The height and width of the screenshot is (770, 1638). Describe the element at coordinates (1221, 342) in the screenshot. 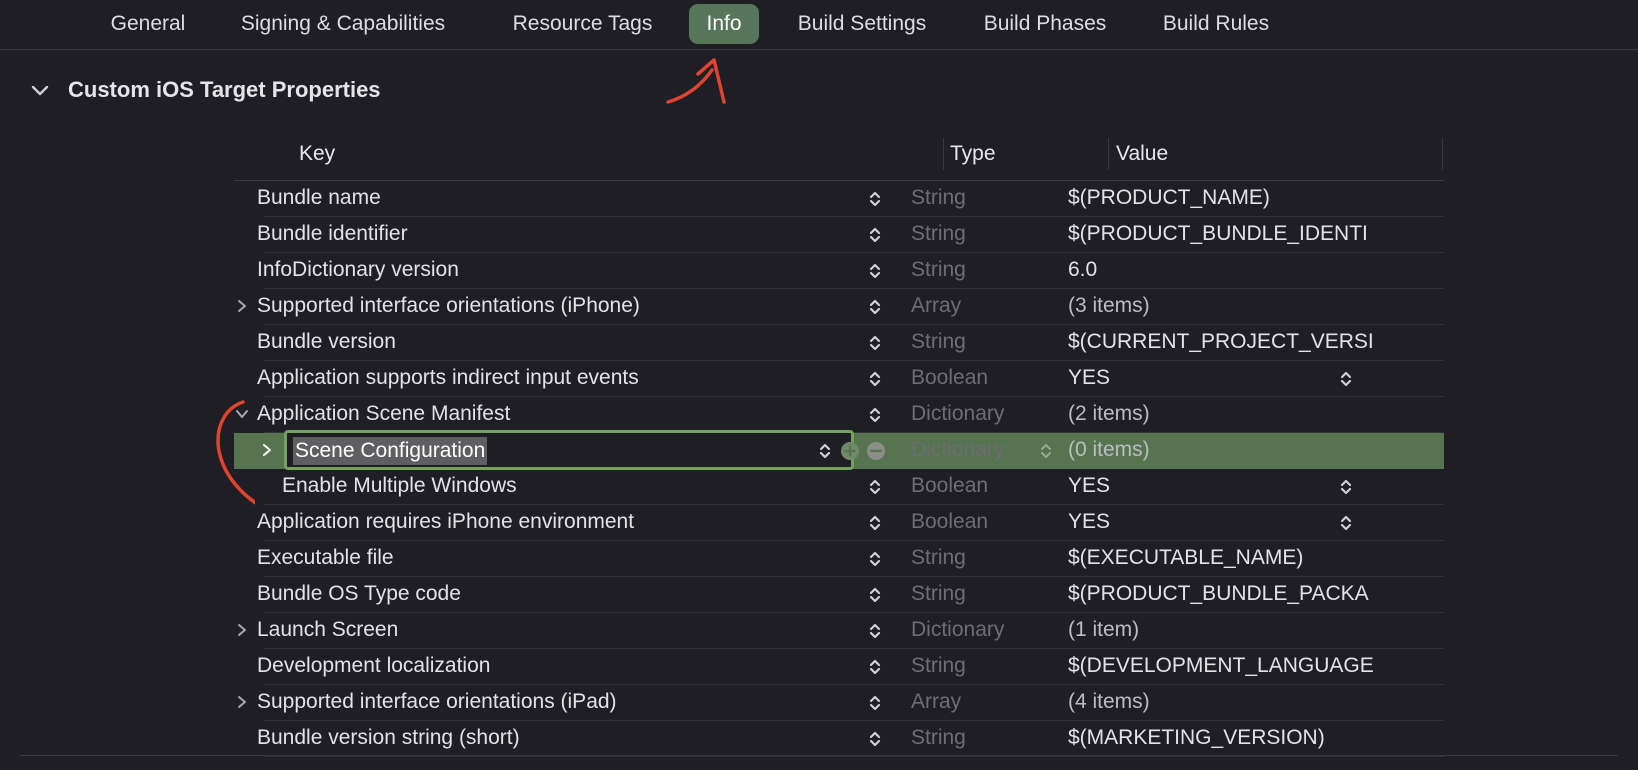

I see `value-cell: $(CURRENT_PROJECT_VERSI` at that location.